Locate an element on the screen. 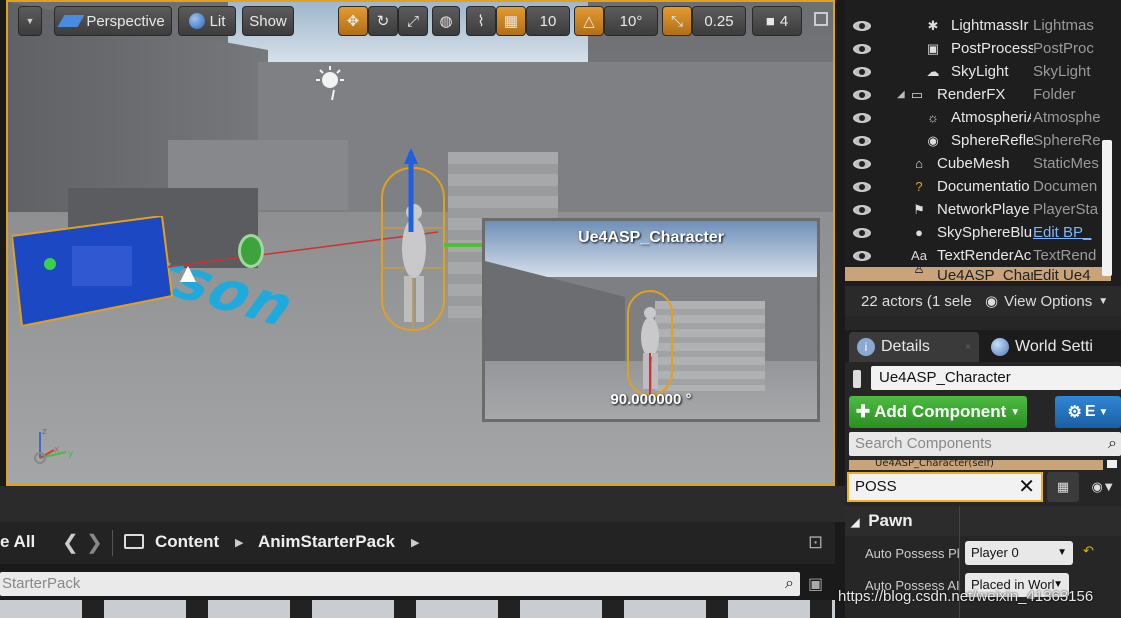  search-icon: ⌕ is located at coordinates (789, 584).